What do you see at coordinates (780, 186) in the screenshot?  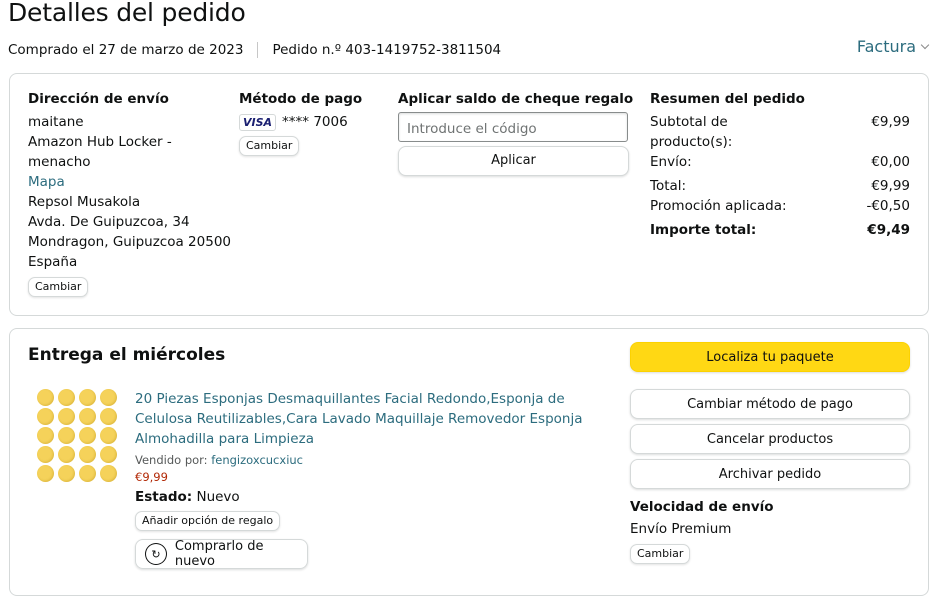 I see `summary-row: Total: €9,99` at bounding box center [780, 186].